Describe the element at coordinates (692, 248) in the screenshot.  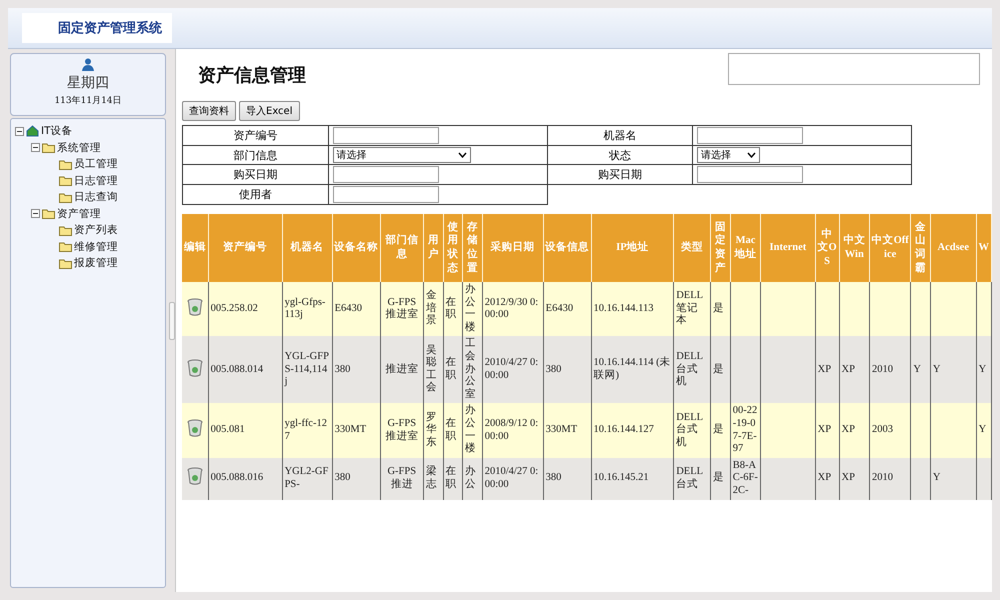
I see `column-header: 类型` at that location.